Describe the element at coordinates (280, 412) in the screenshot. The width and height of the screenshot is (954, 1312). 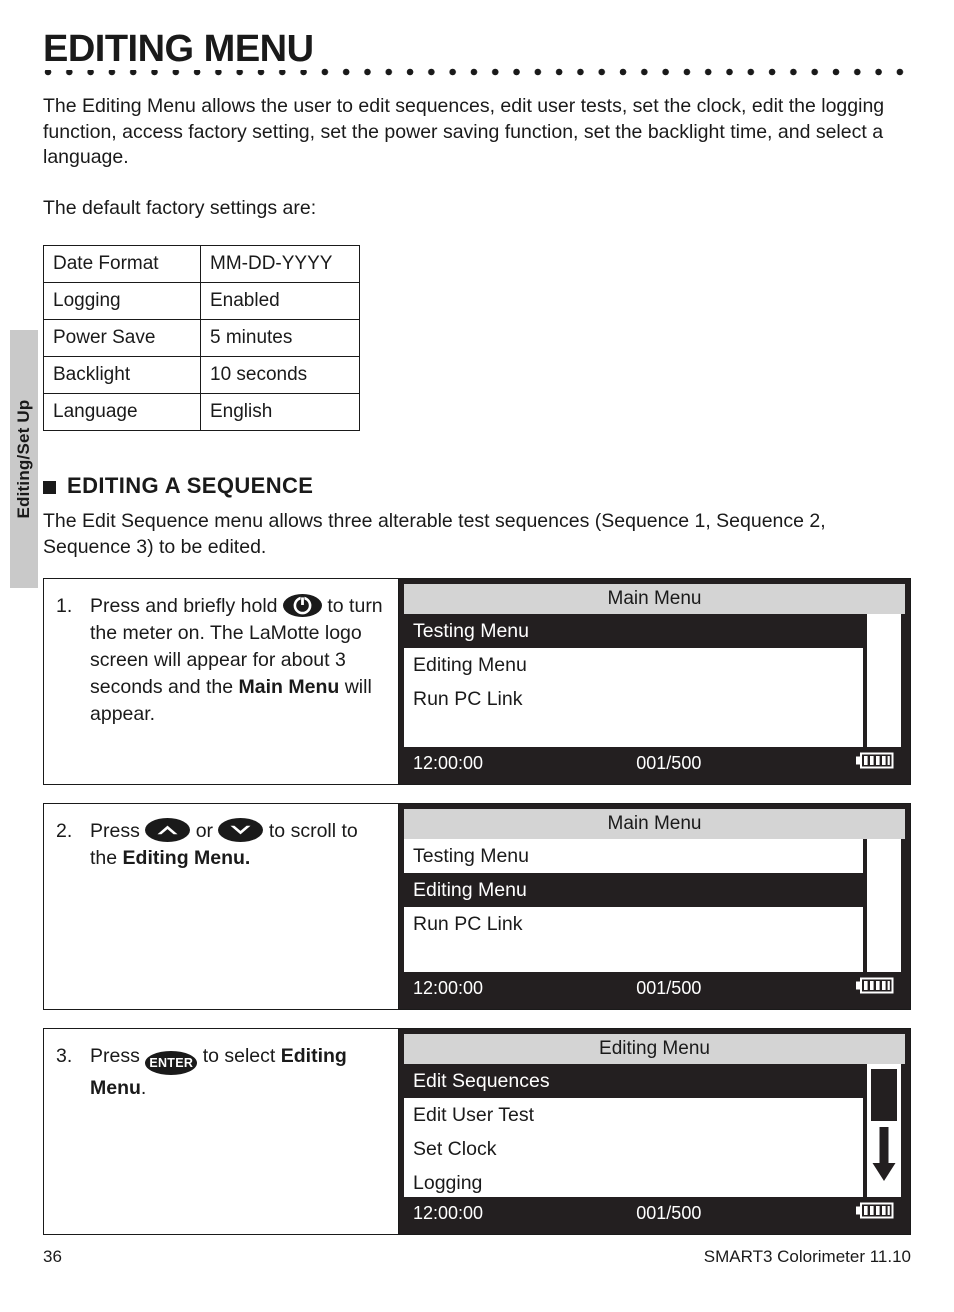
I see `setting-value: English` at that location.